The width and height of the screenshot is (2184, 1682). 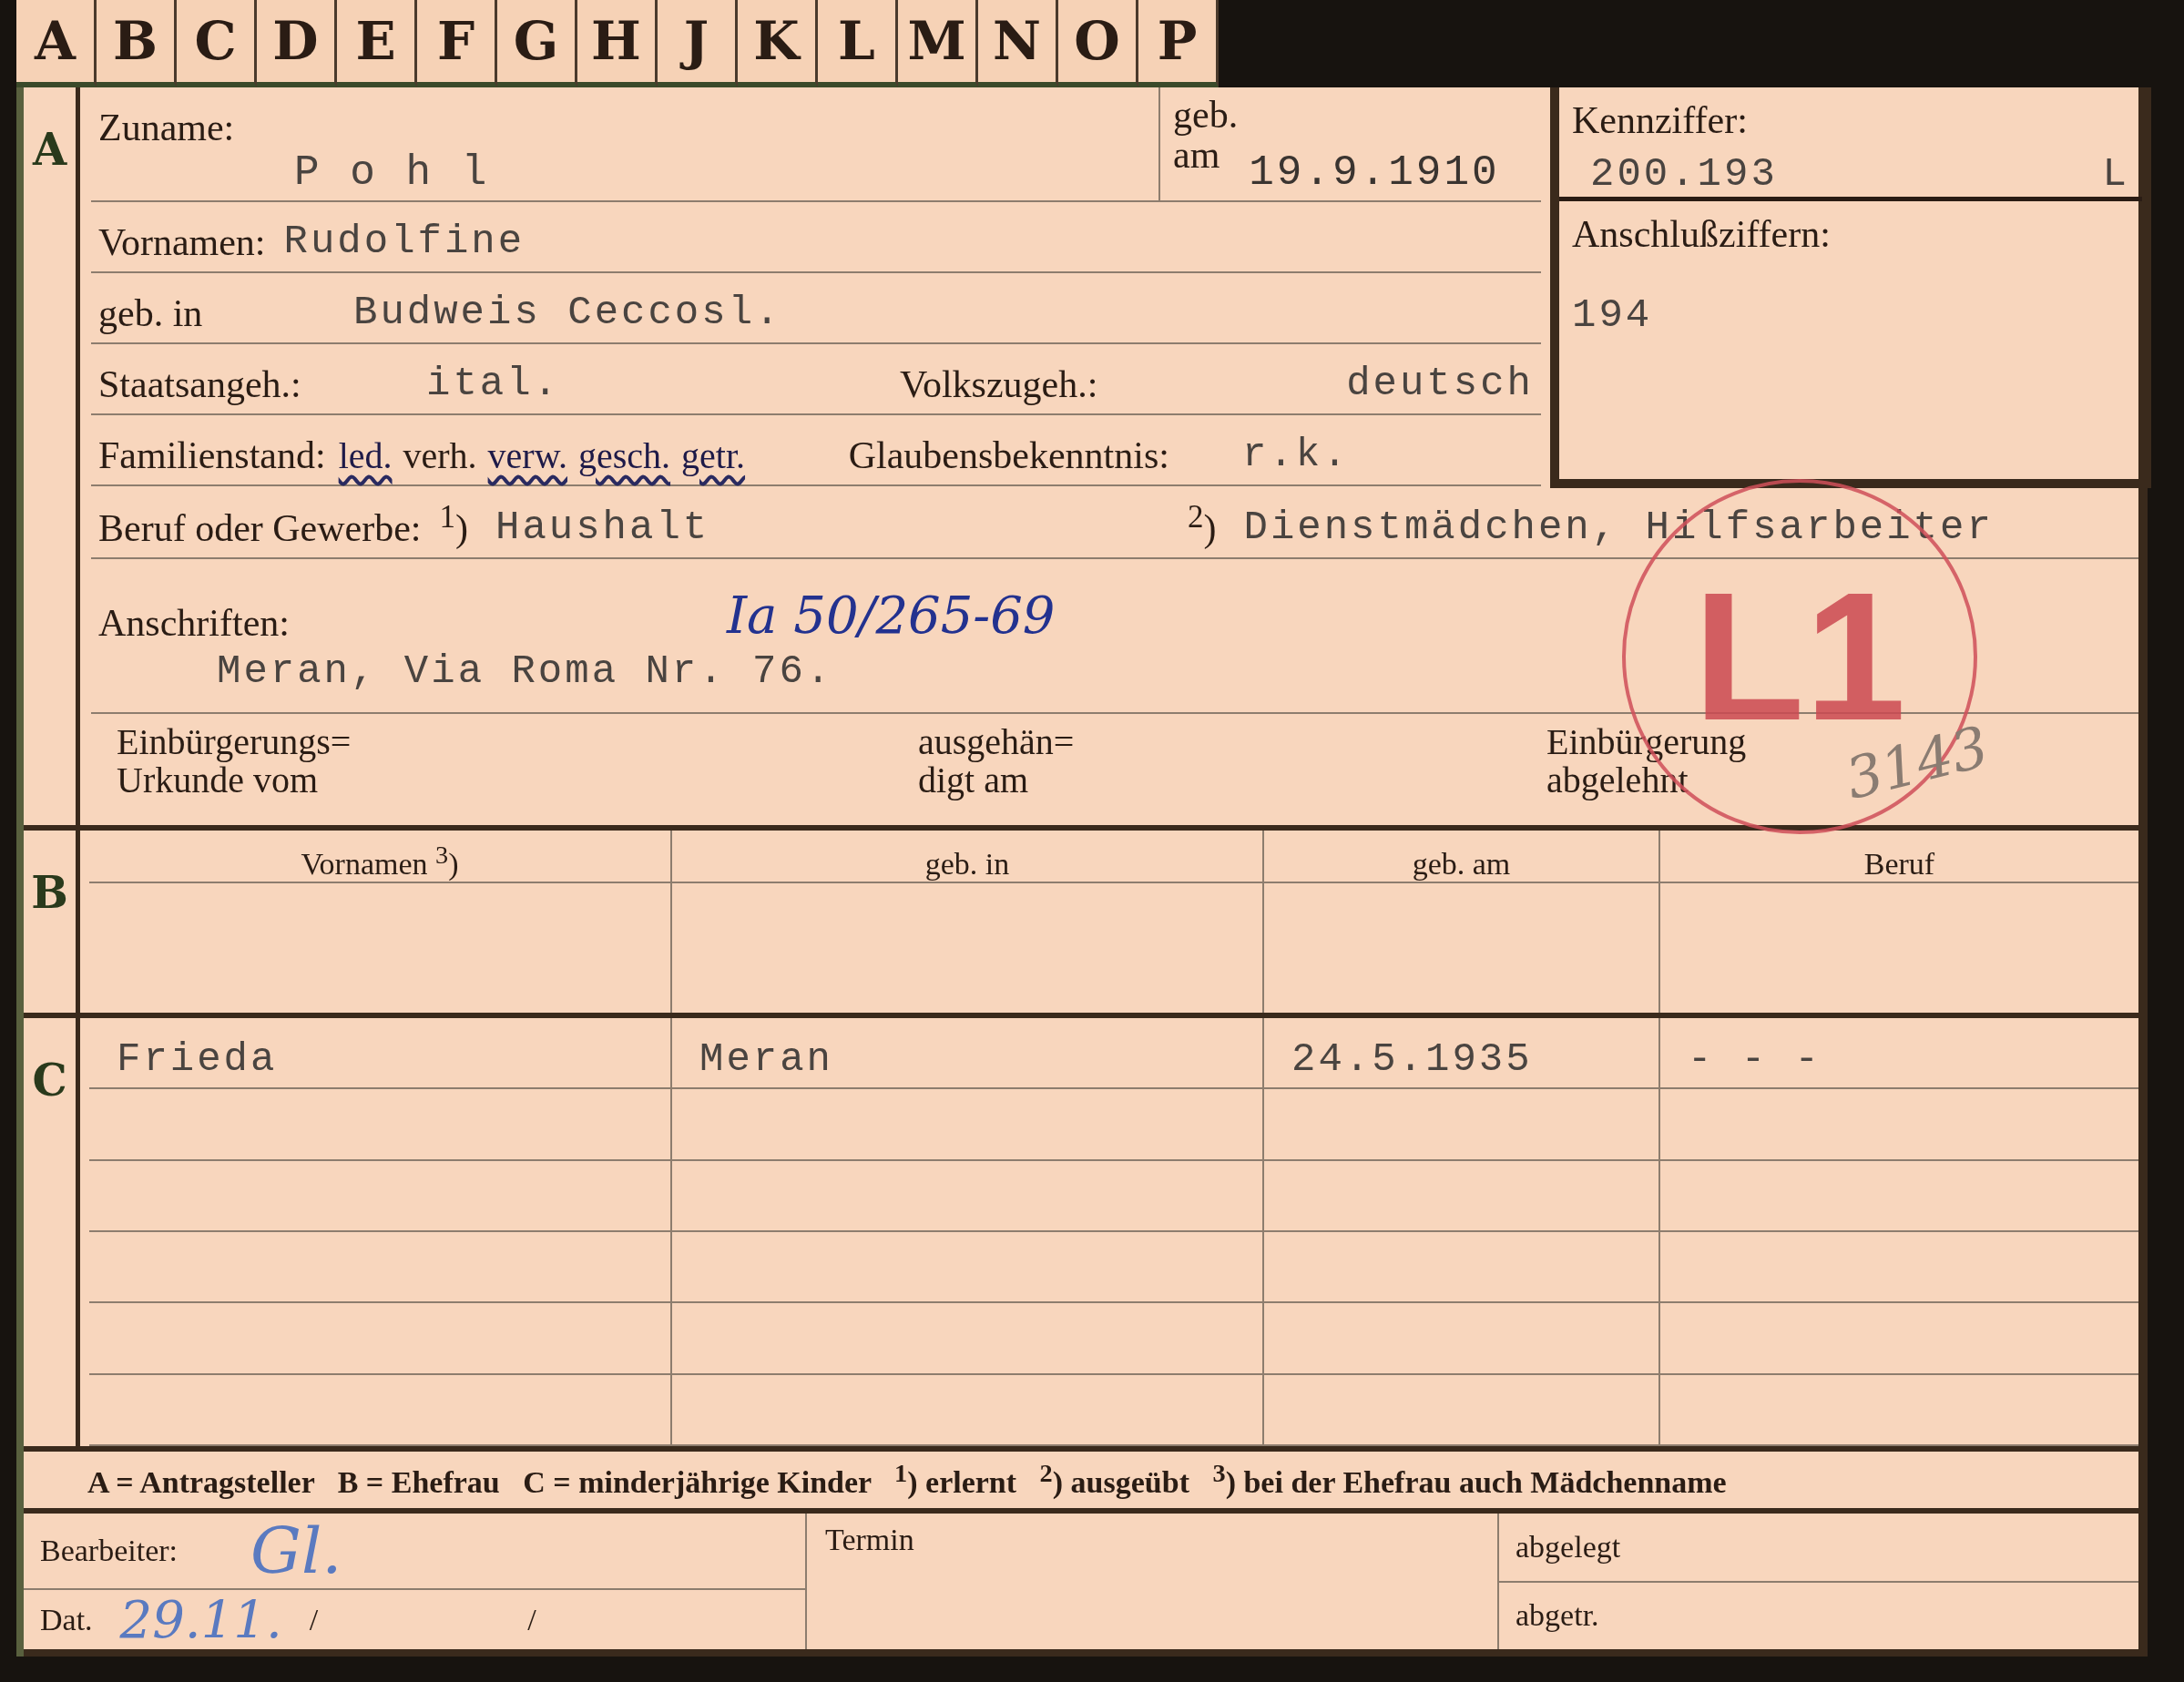 What do you see at coordinates (200, 384) in the screenshot?
I see `field-label: Staatsangeh.:` at bounding box center [200, 384].